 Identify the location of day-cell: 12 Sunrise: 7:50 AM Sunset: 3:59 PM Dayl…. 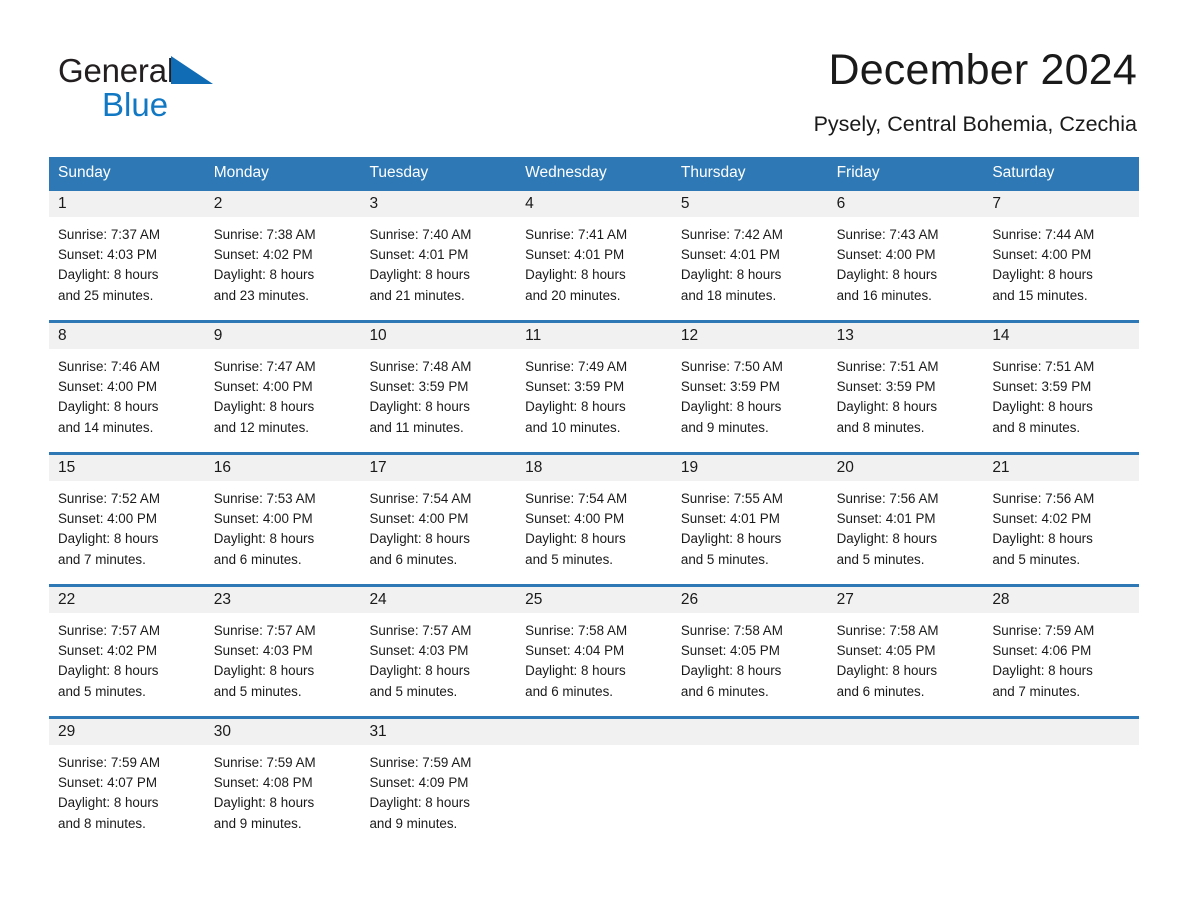
(749, 387).